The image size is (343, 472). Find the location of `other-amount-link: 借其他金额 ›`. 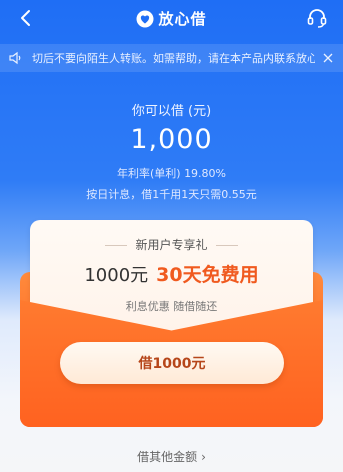

other-amount-link: 借其他金额 › is located at coordinates (171, 456).